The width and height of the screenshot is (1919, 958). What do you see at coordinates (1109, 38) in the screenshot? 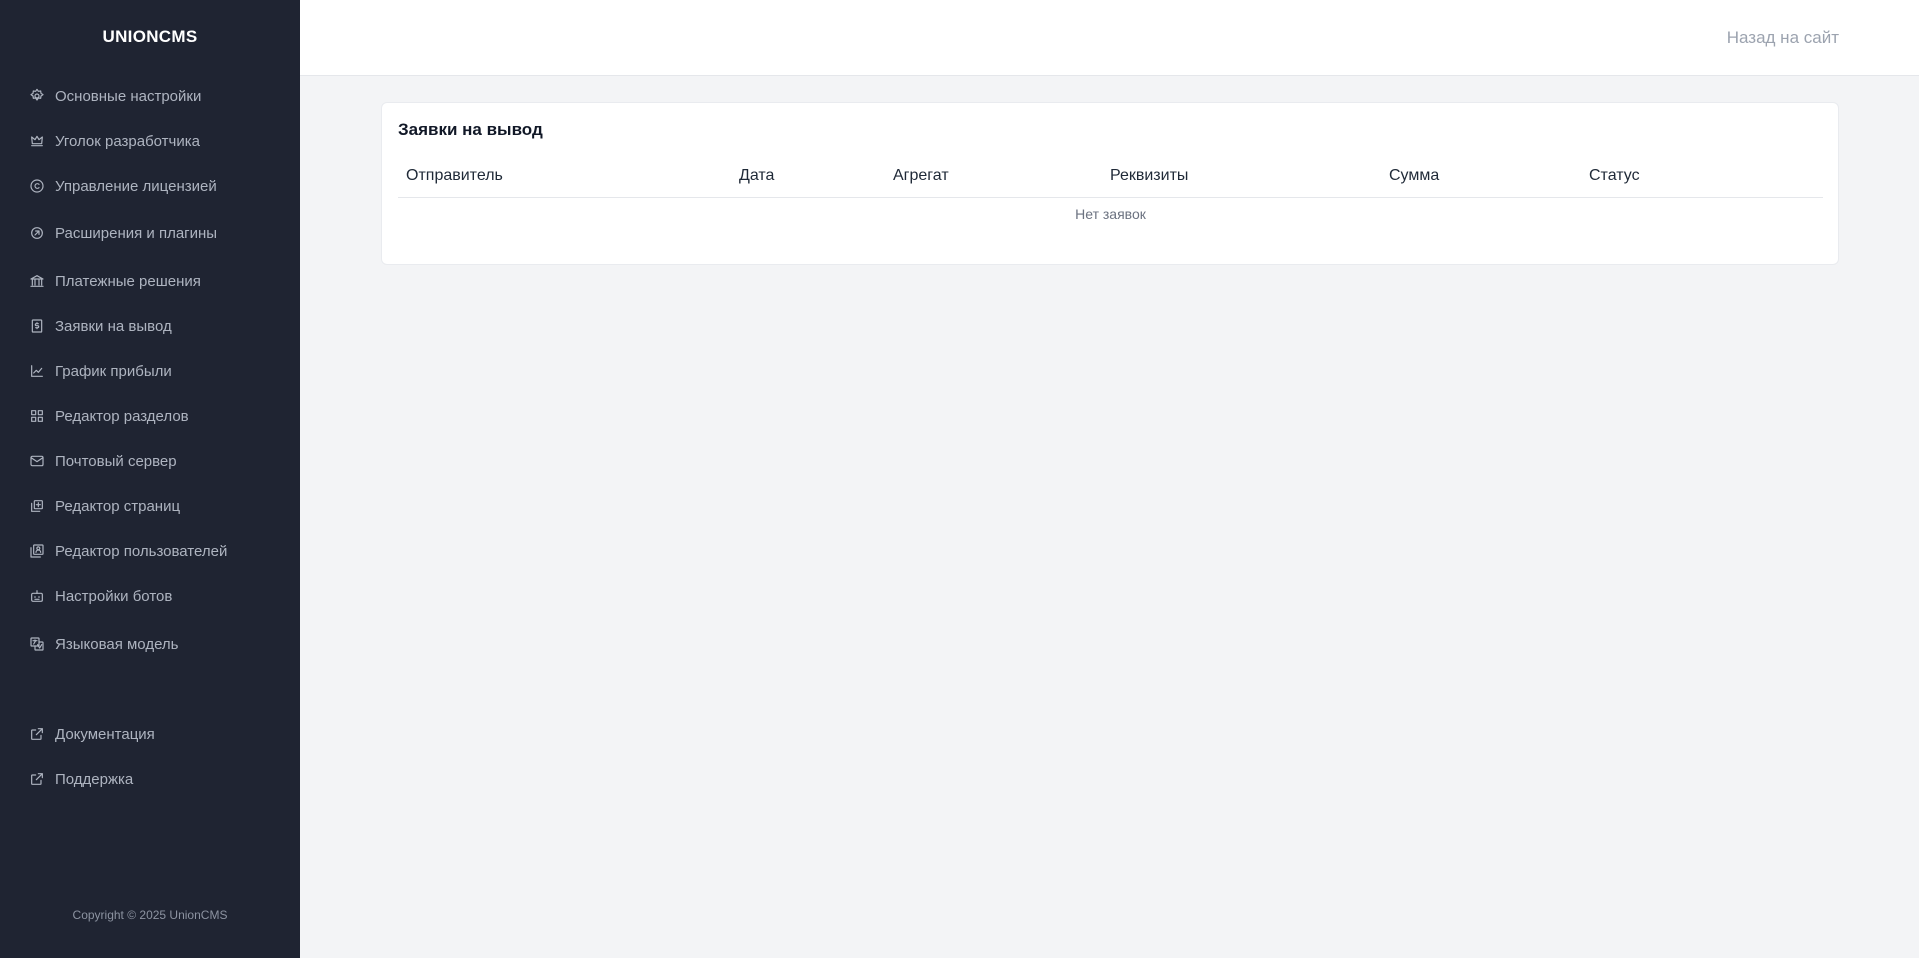
I see `topbar: Назад на сайт` at bounding box center [1109, 38].